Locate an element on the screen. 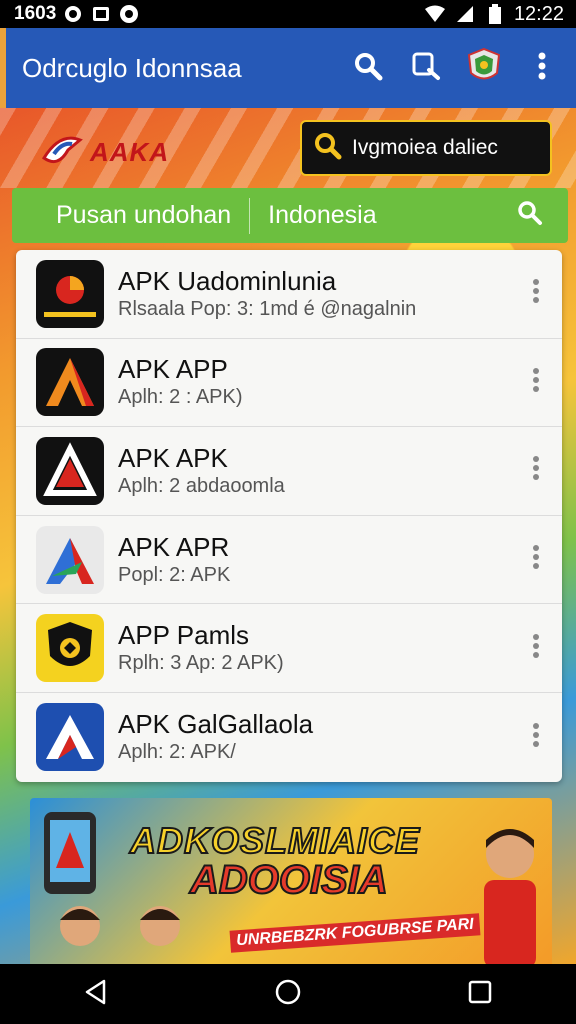 This screenshot has width=576, height=1024. app-notification-icon is located at coordinates (129, 14).